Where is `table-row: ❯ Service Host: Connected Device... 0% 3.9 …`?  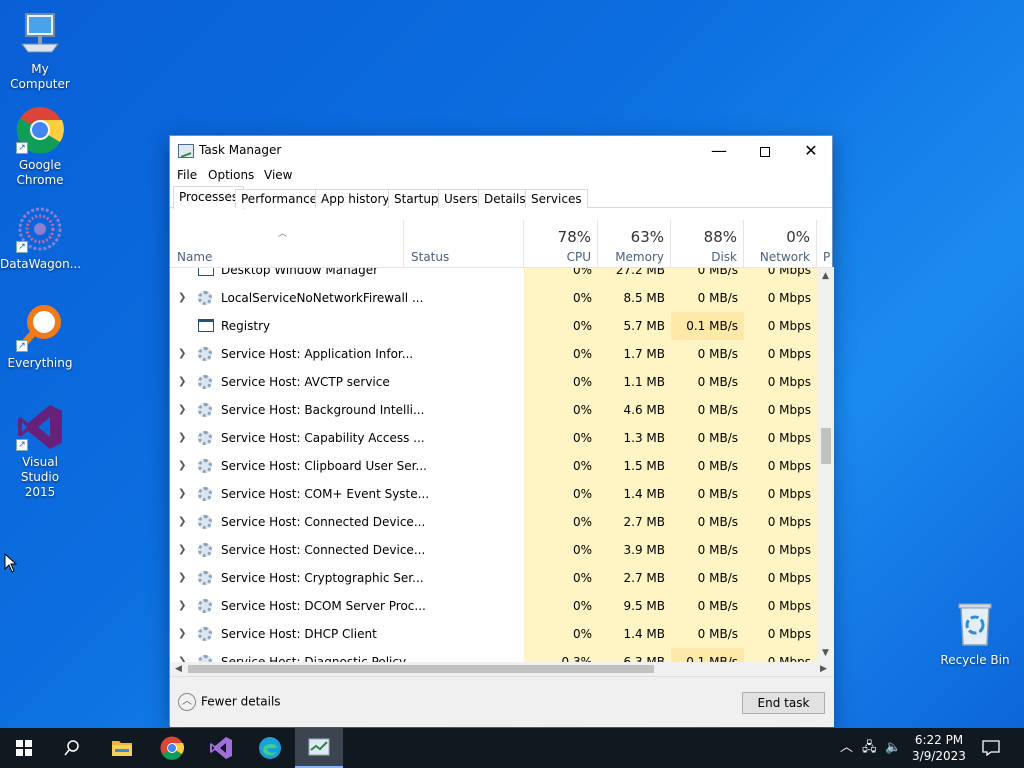 table-row: ❯ Service Host: Connected Device... 0% 3.9 … is located at coordinates (493, 550).